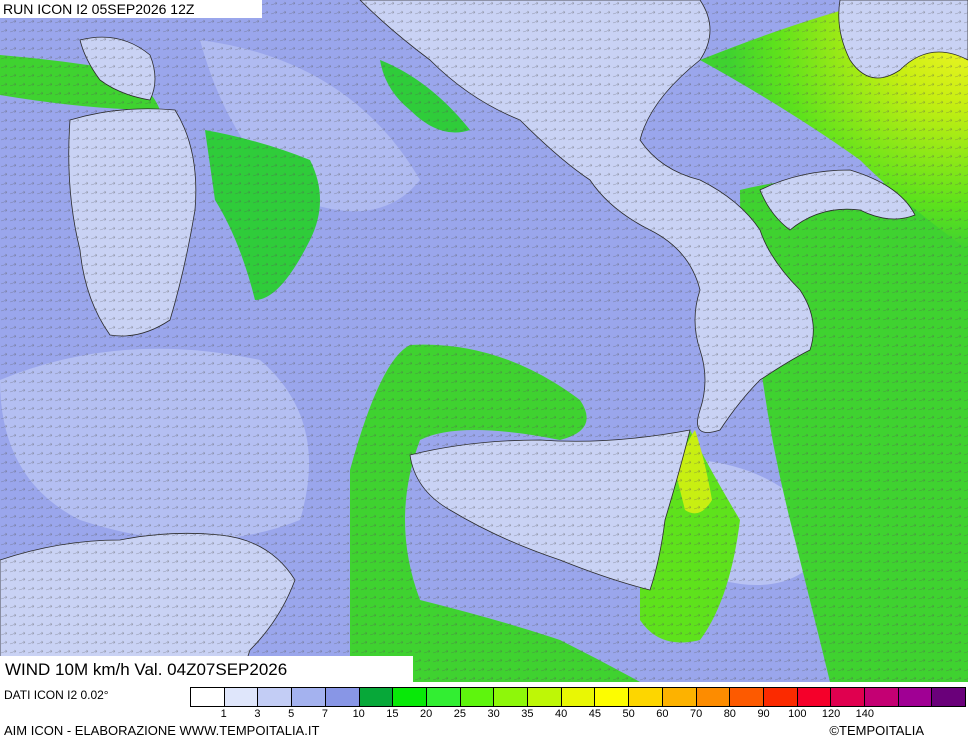  I want to click on legend-tick-label: 1, so click(223, 714).